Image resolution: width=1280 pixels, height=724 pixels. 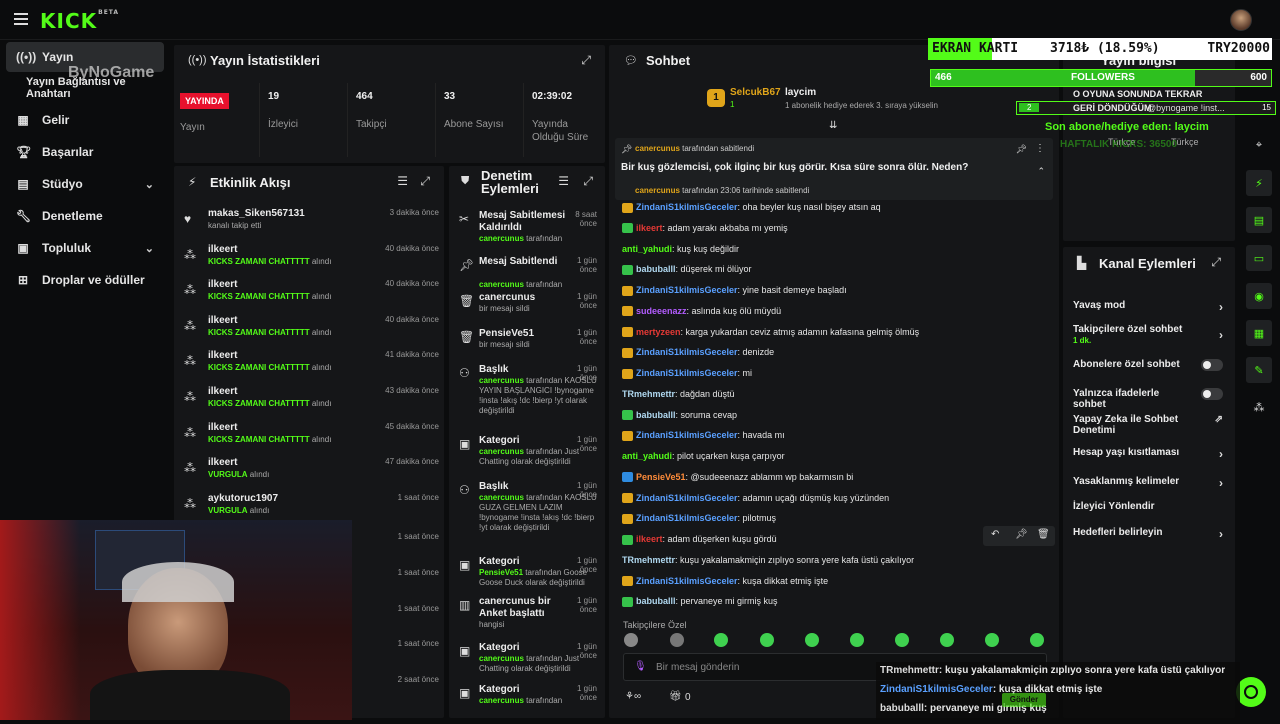 What do you see at coordinates (699, 518) in the screenshot?
I see `chat-message: ZindaniS1kilmisGeceler: pilotmuş` at bounding box center [699, 518].